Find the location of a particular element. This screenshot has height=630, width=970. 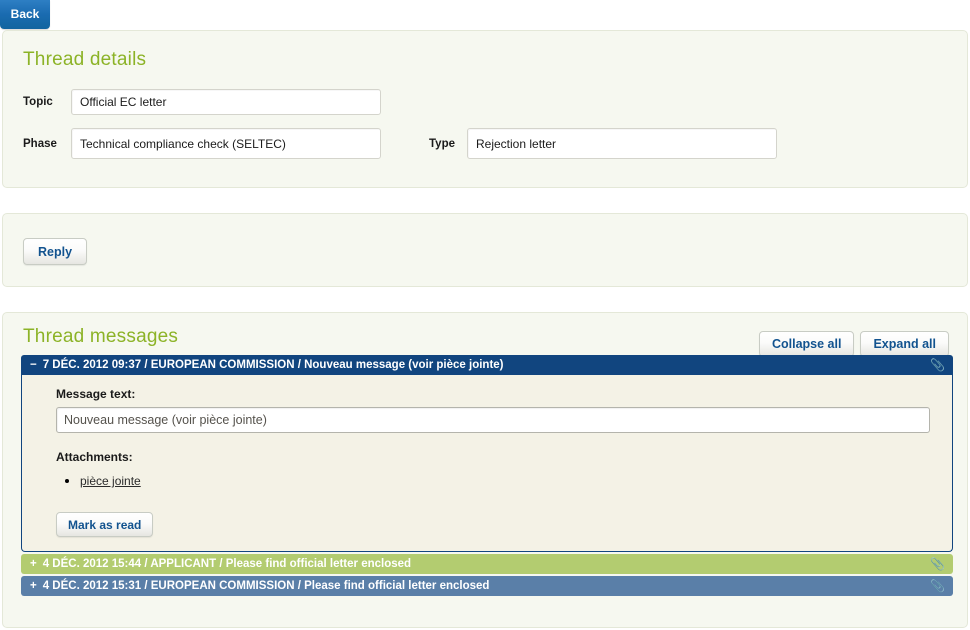

attachments-label: Attachments: is located at coordinates (94, 457).